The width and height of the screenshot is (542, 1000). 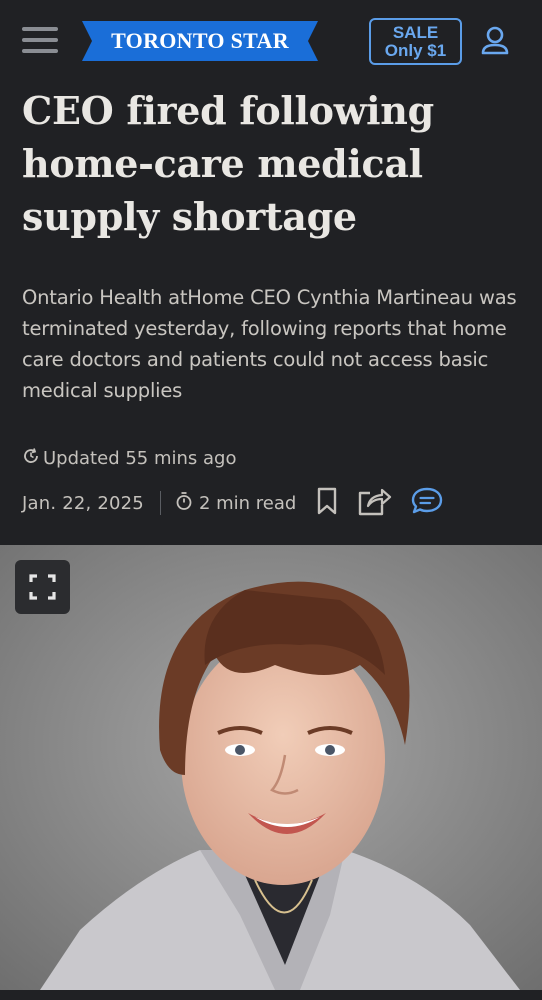 What do you see at coordinates (495, 41) in the screenshot?
I see `user-icon` at bounding box center [495, 41].